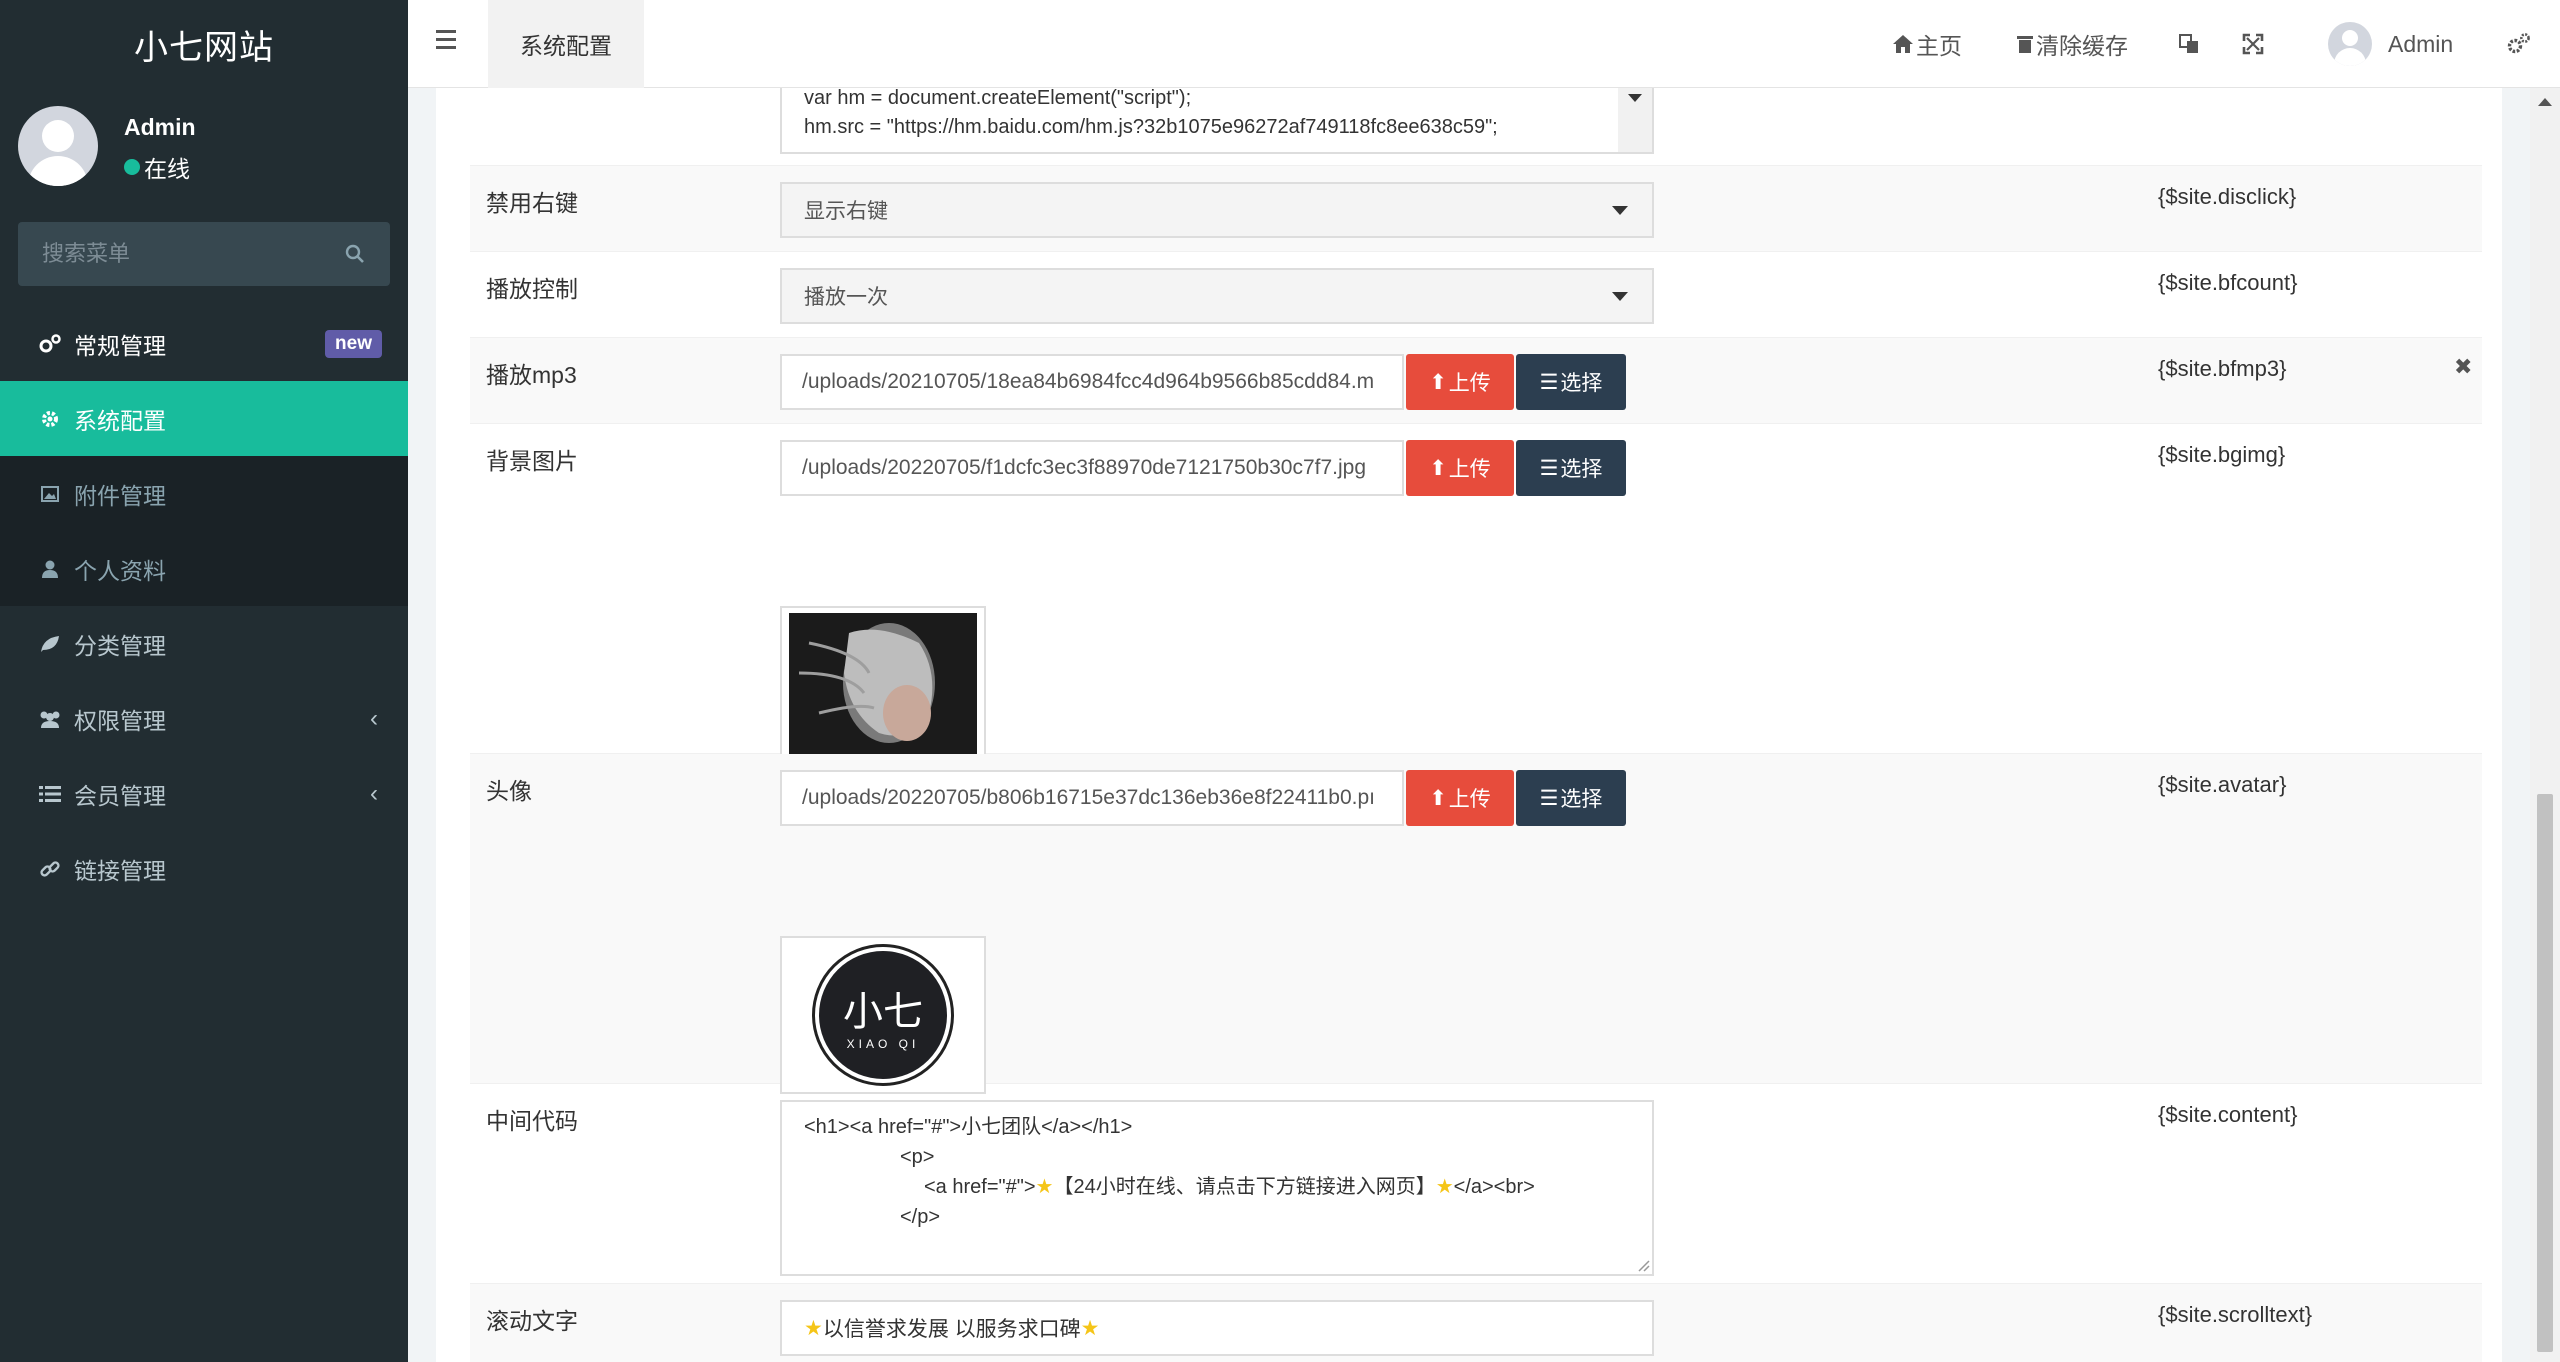 The image size is (2560, 1362). Describe the element at coordinates (1939, 46) in the screenshot. I see `home-label: 主页` at that location.